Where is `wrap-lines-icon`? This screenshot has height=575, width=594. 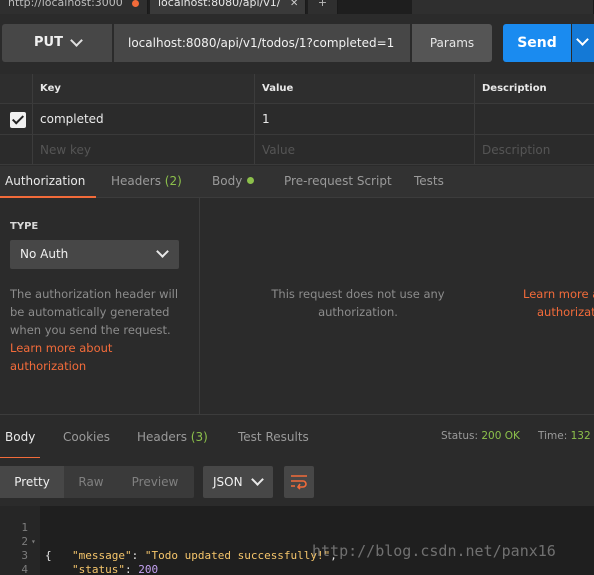
wrap-lines-icon is located at coordinates (299, 482).